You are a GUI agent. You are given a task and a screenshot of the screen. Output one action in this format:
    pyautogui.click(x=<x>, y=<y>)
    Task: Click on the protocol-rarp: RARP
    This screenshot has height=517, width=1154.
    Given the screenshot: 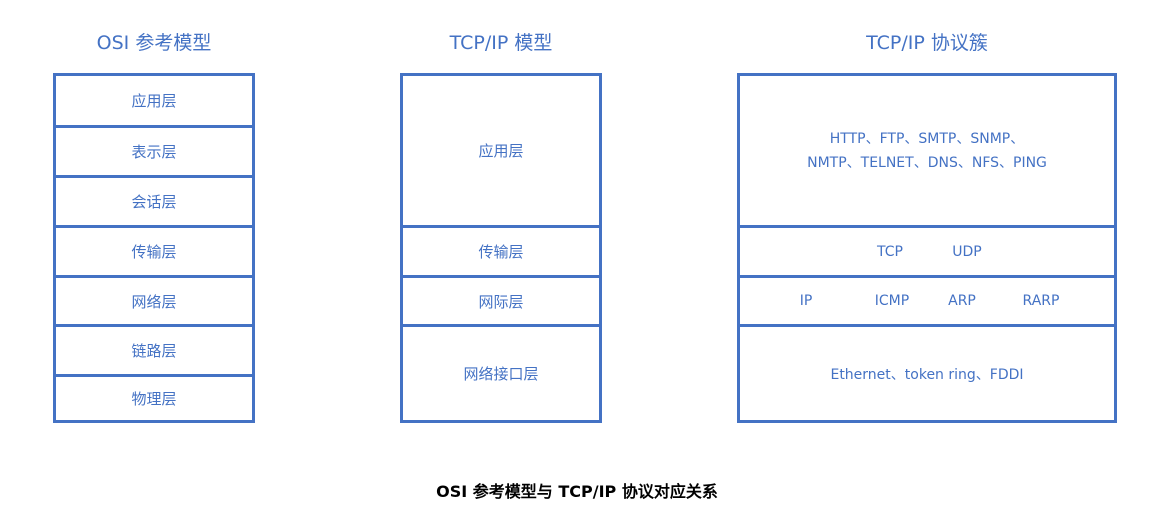 What is the action you would take?
    pyautogui.click(x=1041, y=301)
    